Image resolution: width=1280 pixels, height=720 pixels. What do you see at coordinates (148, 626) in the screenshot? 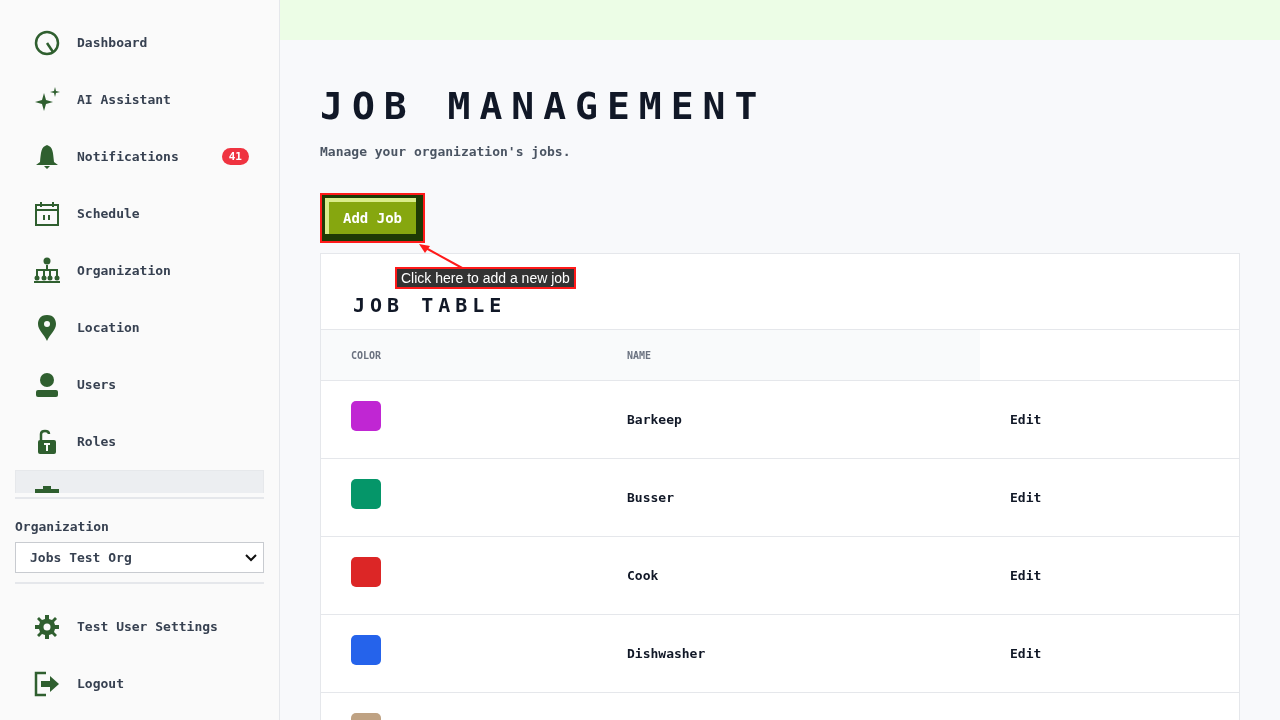
I see `nav-label: Test User Settings` at bounding box center [148, 626].